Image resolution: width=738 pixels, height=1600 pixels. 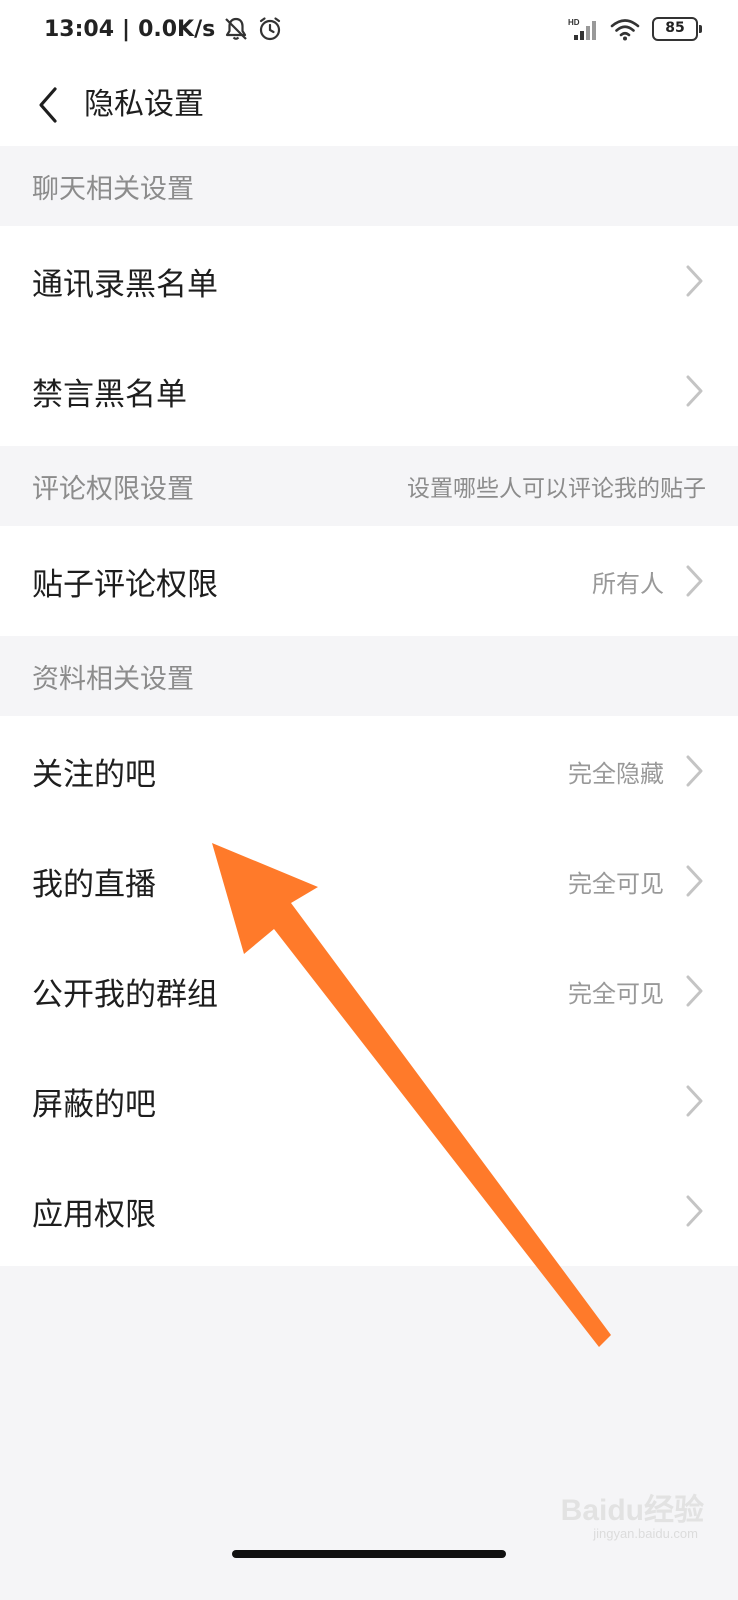 I want to click on nav-bar: 隐私设置, so click(x=369, y=105).